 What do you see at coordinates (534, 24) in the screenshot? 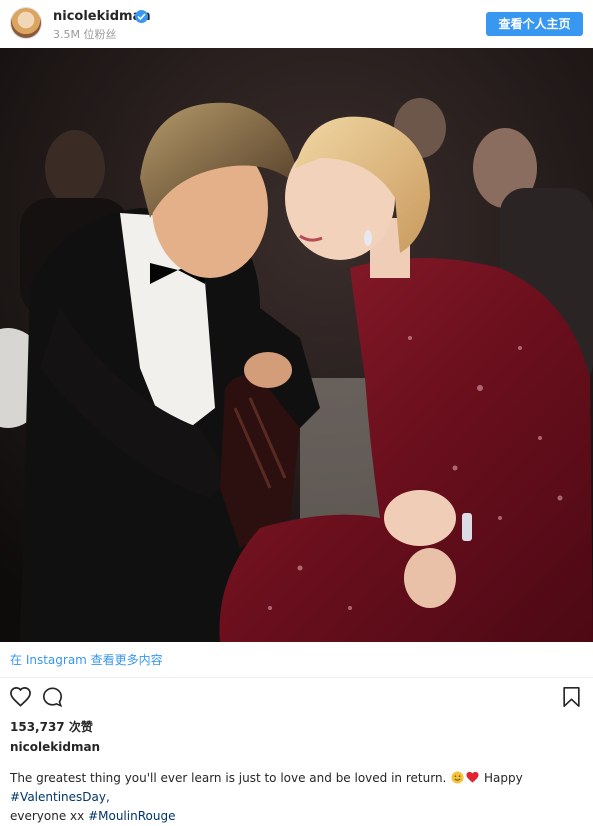
I see `view-profile-button: 查看个人主页` at bounding box center [534, 24].